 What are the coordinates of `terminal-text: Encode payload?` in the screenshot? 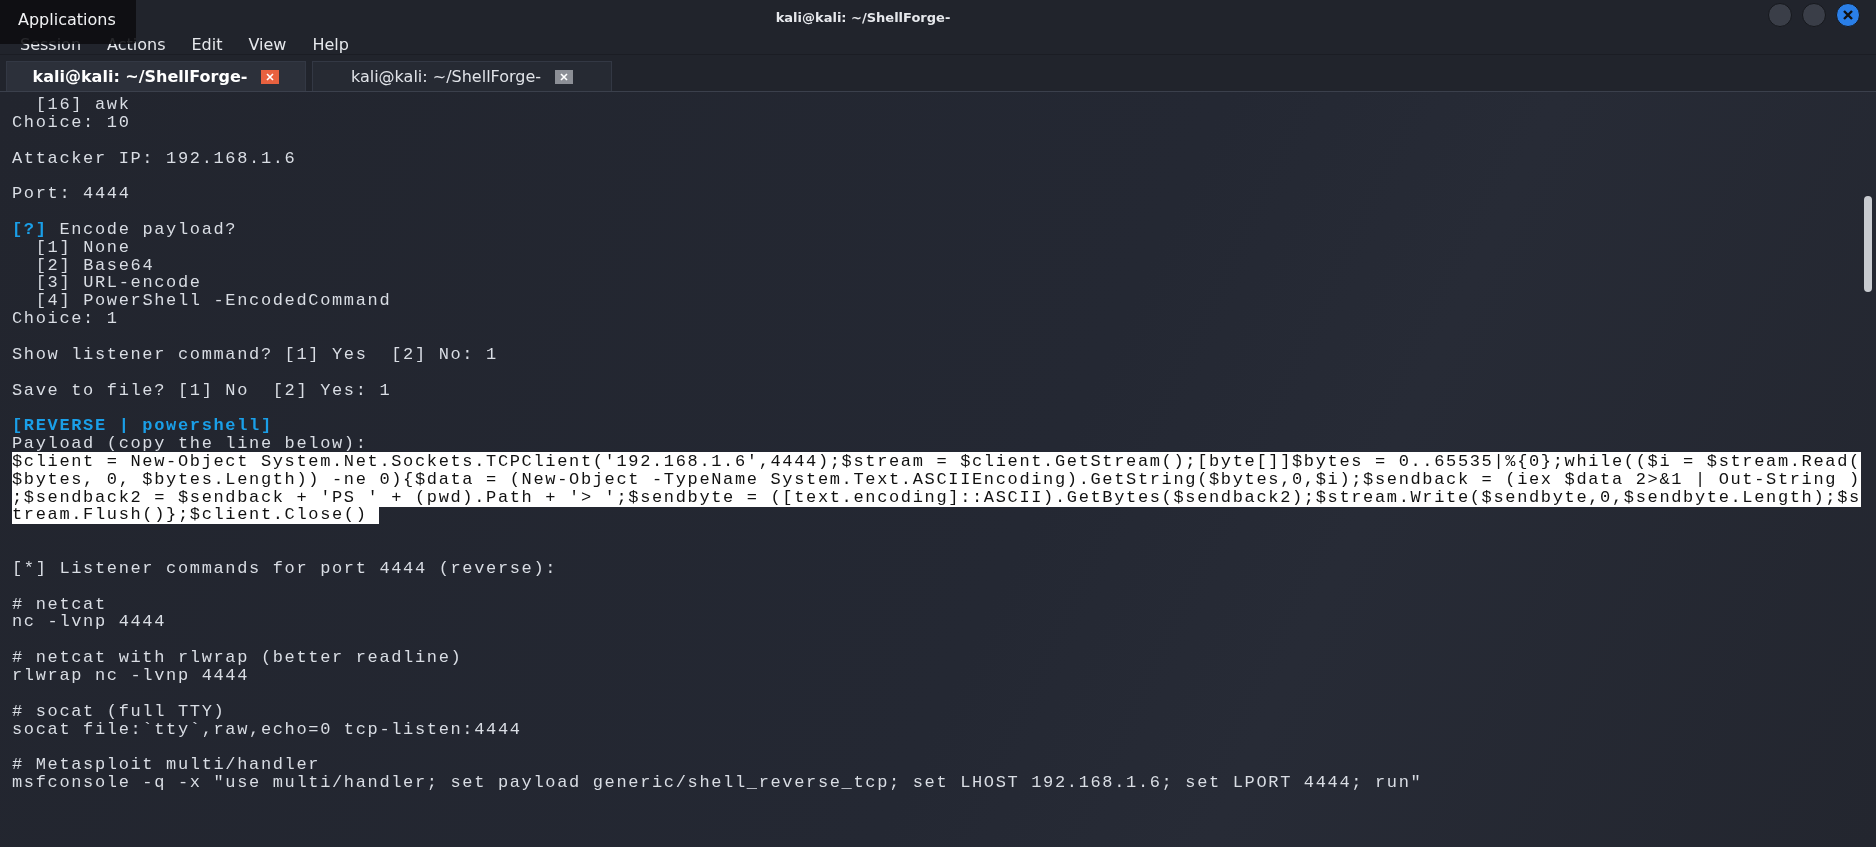 It's located at (148, 229).